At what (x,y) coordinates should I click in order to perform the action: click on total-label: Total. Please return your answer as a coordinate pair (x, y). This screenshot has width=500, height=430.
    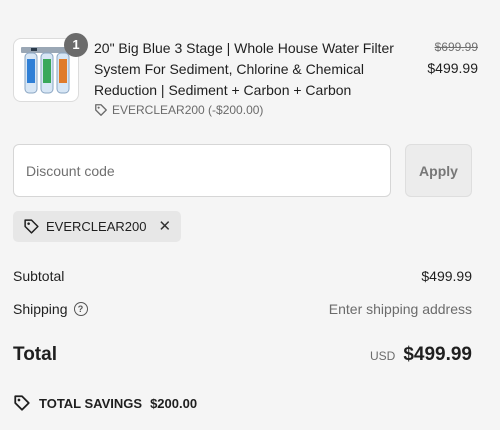
    Looking at the image, I should click on (35, 354).